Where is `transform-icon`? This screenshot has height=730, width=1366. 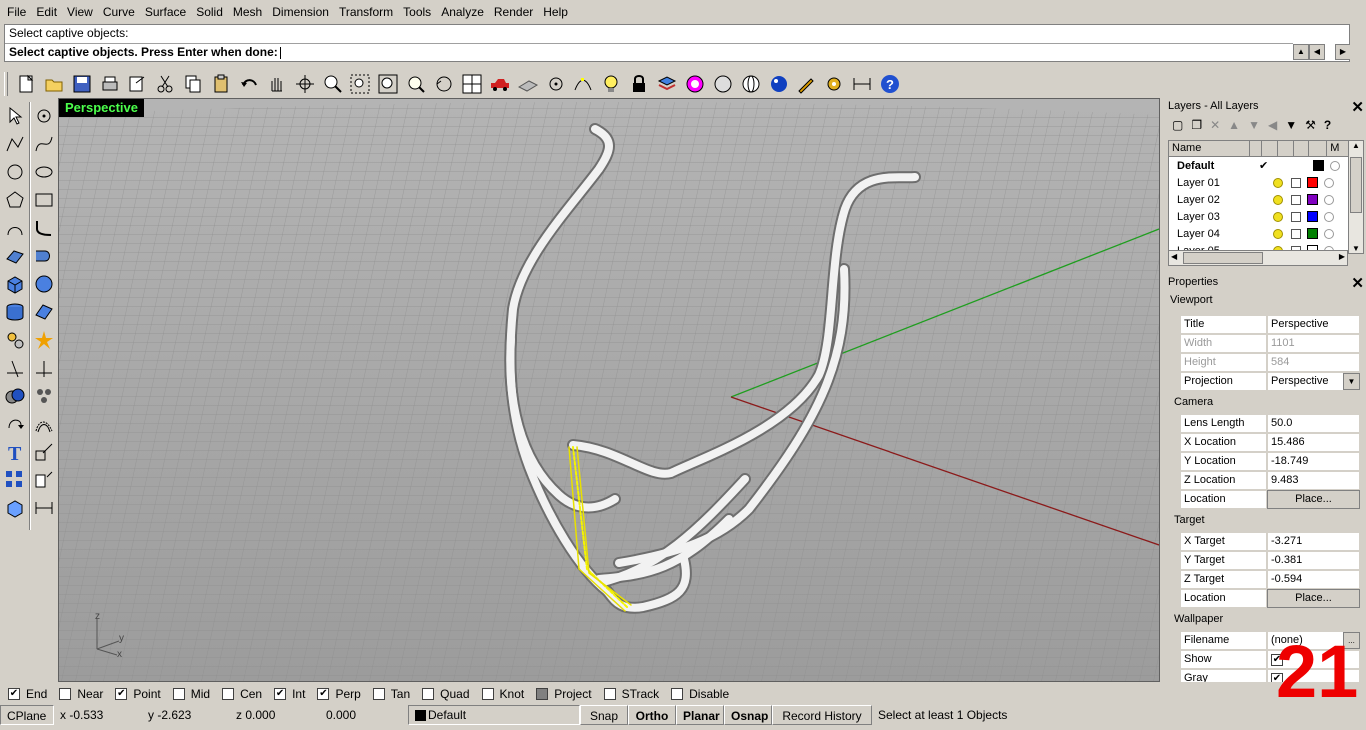
transform-icon is located at coordinates (15, 340).